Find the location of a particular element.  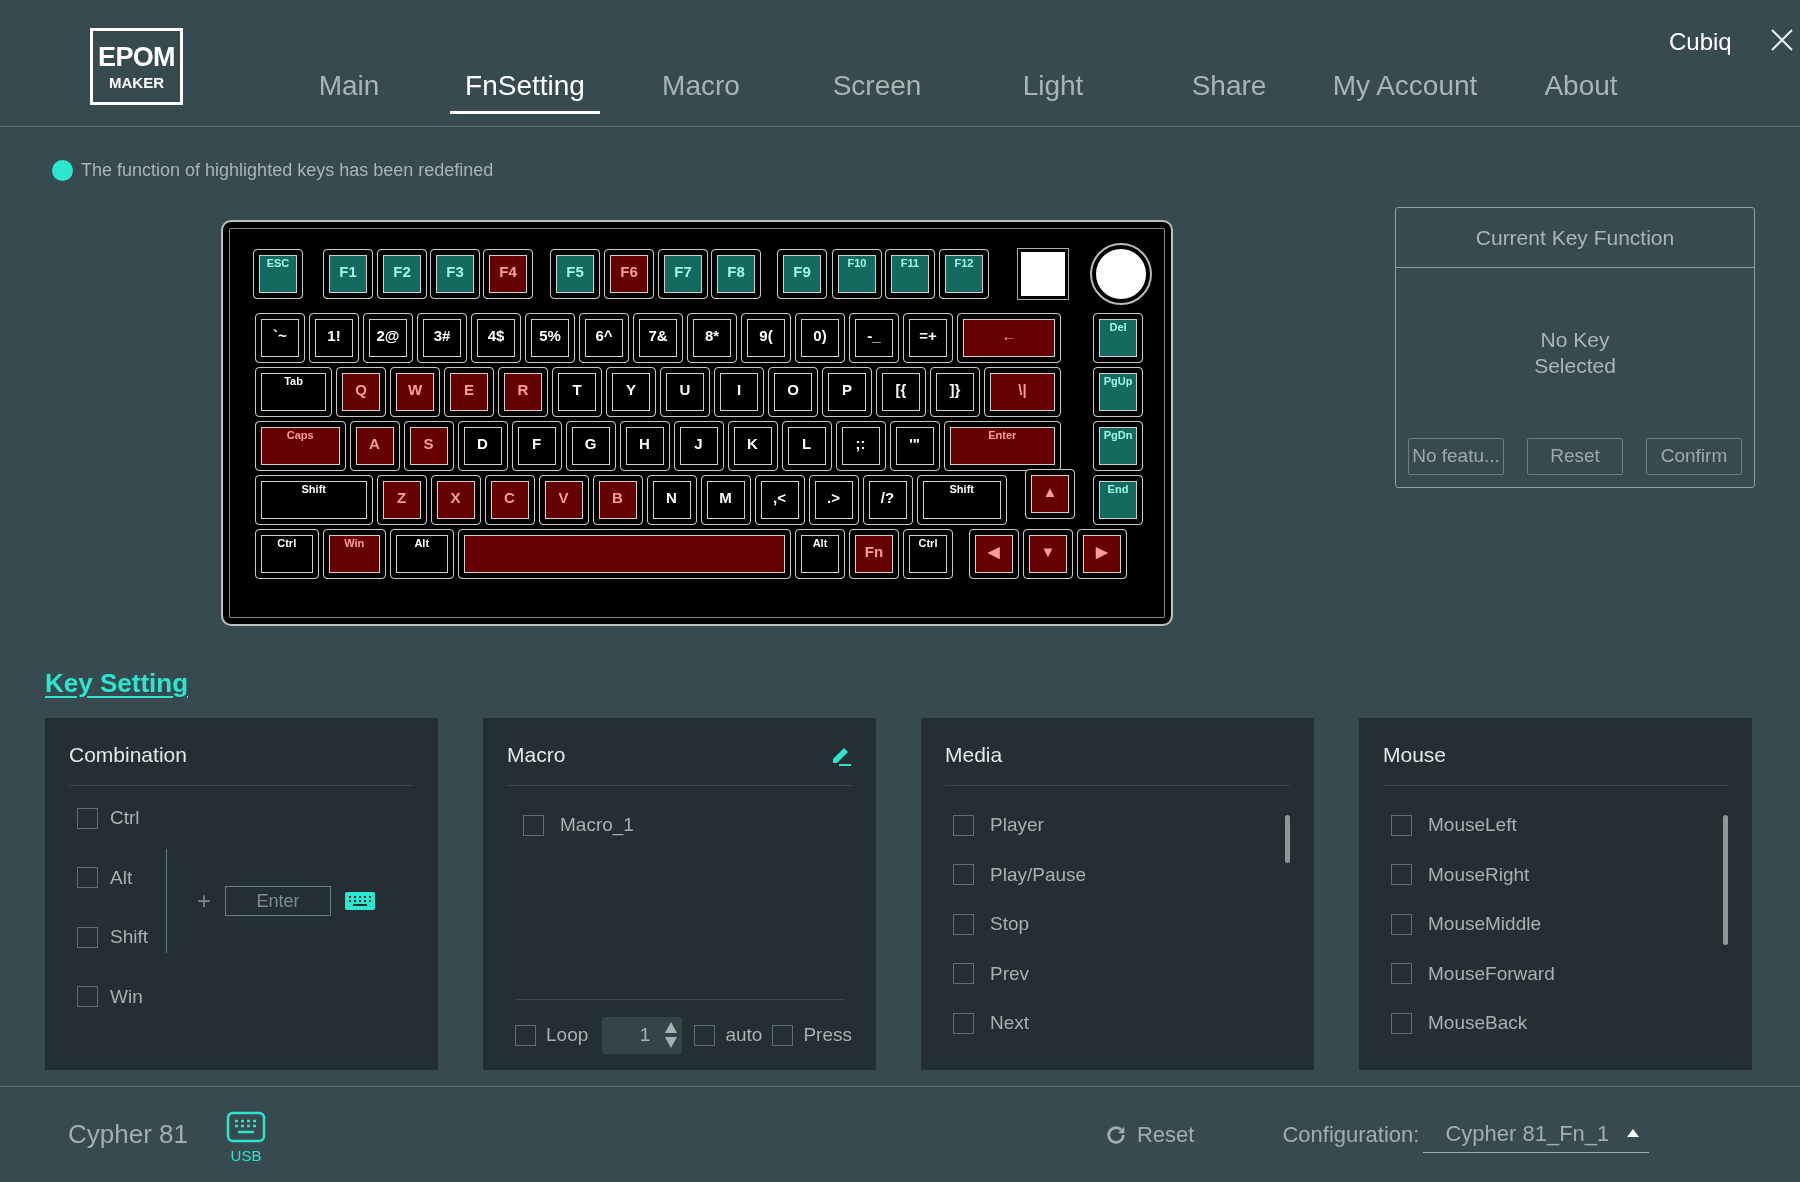

user-name: Cubiq is located at coordinates (1700, 42).